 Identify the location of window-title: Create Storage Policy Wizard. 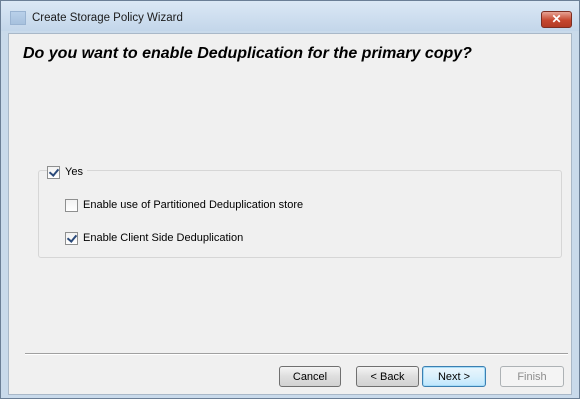
(107, 18).